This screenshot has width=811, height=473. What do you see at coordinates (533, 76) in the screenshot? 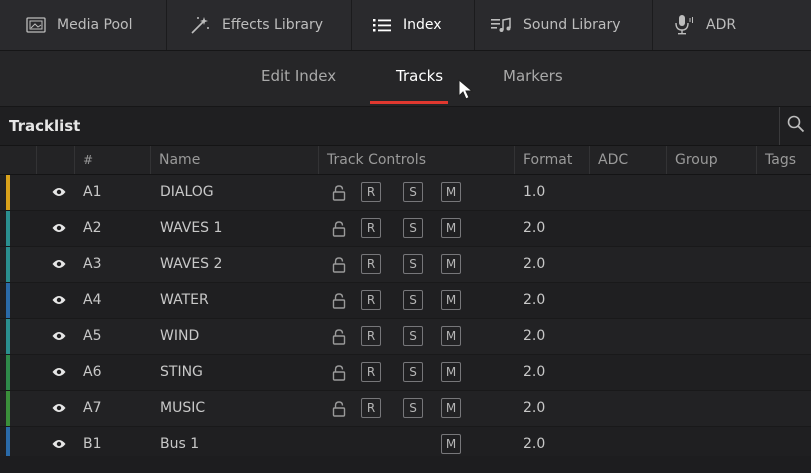
I see `tab-markers: Markers` at bounding box center [533, 76].